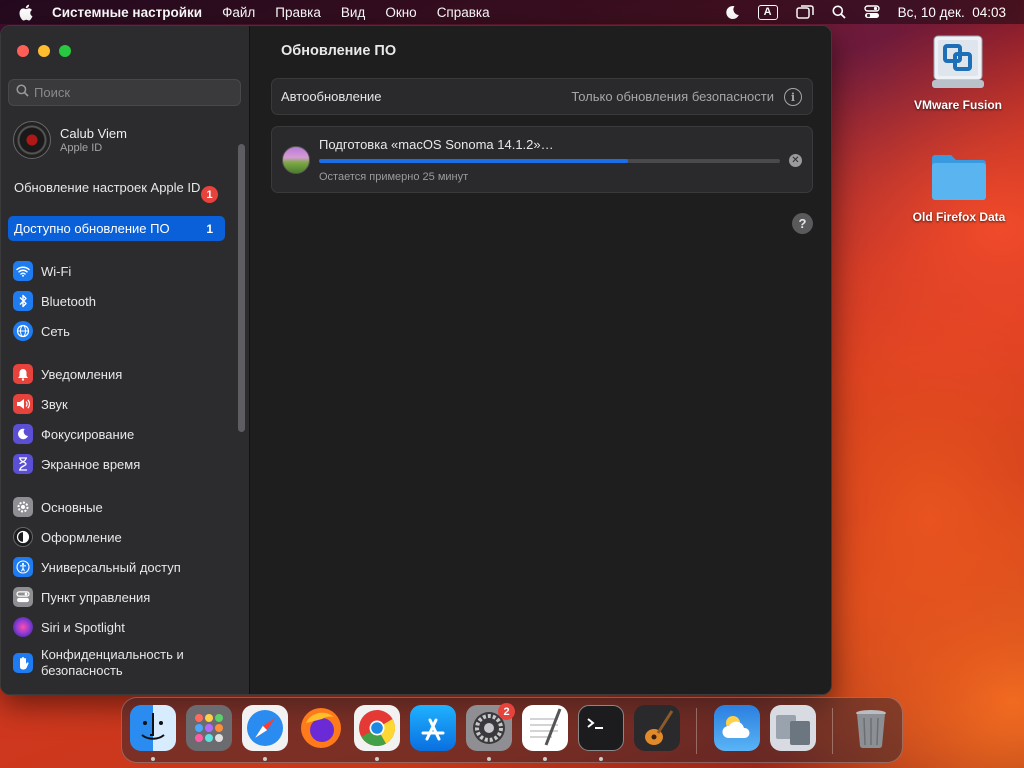  What do you see at coordinates (123, 627) in the screenshot?
I see `sidebar-item-siri-spotlight: Siri и Spotlight` at bounding box center [123, 627].